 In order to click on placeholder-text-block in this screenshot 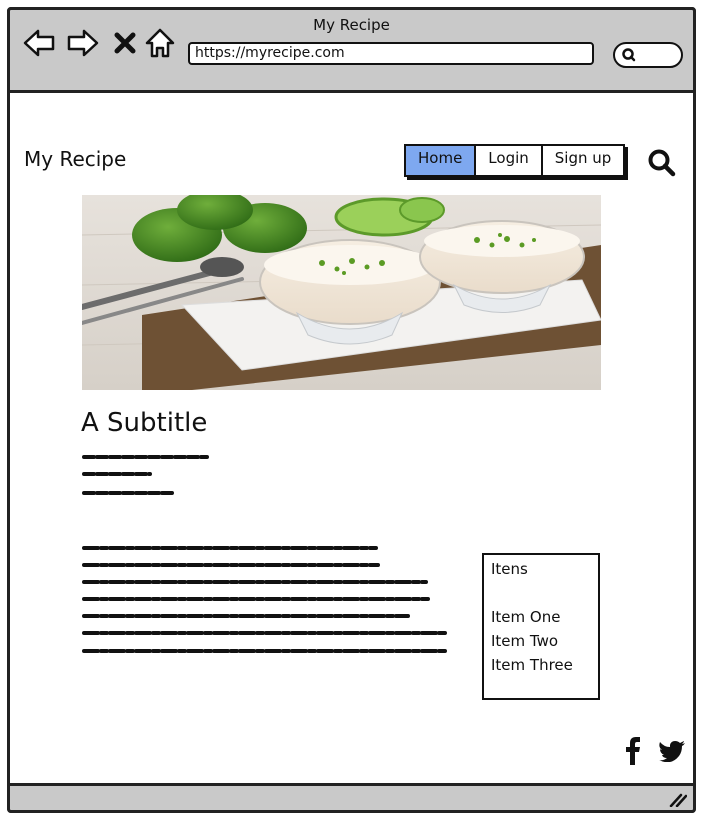, I will do `click(145, 475)`.